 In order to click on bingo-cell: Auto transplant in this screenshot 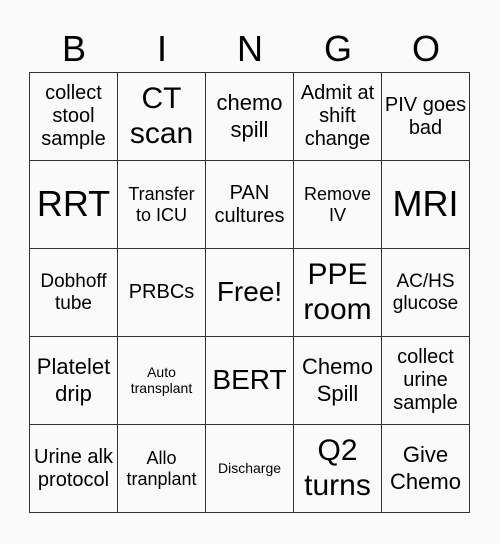, I will do `click(162, 381)`.